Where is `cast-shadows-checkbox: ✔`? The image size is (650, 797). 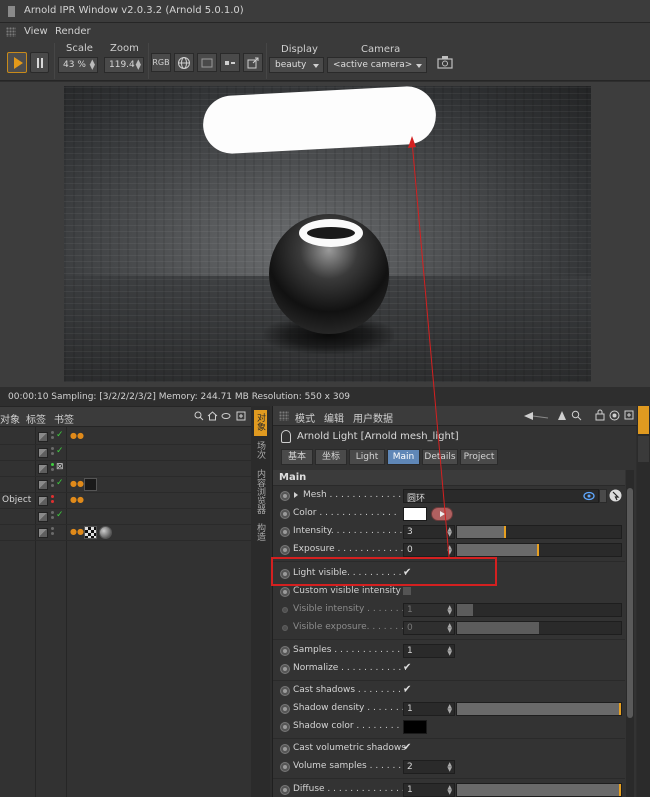 cast-shadows-checkbox: ✔ is located at coordinates (407, 689).